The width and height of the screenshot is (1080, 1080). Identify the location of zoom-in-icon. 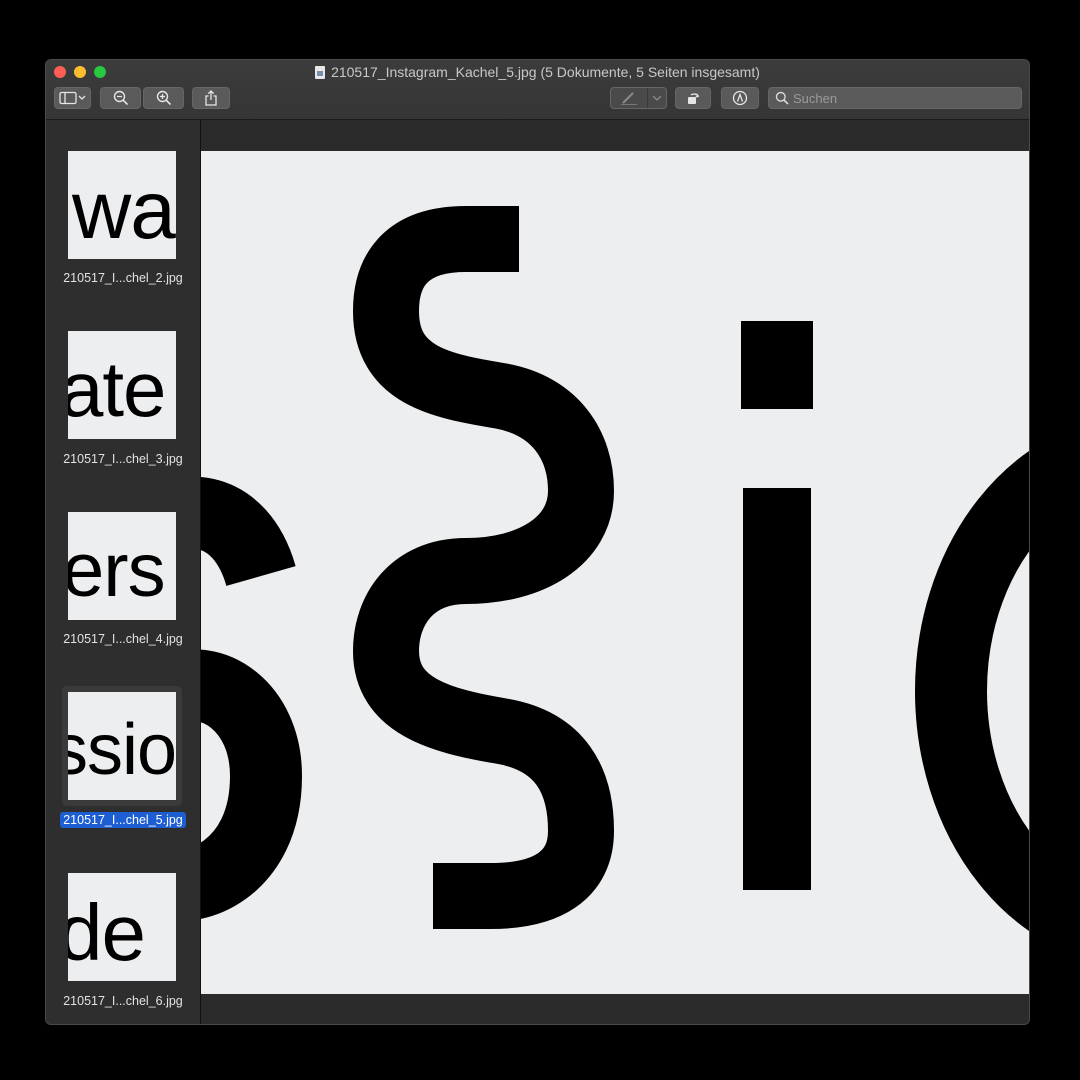
(163, 98).